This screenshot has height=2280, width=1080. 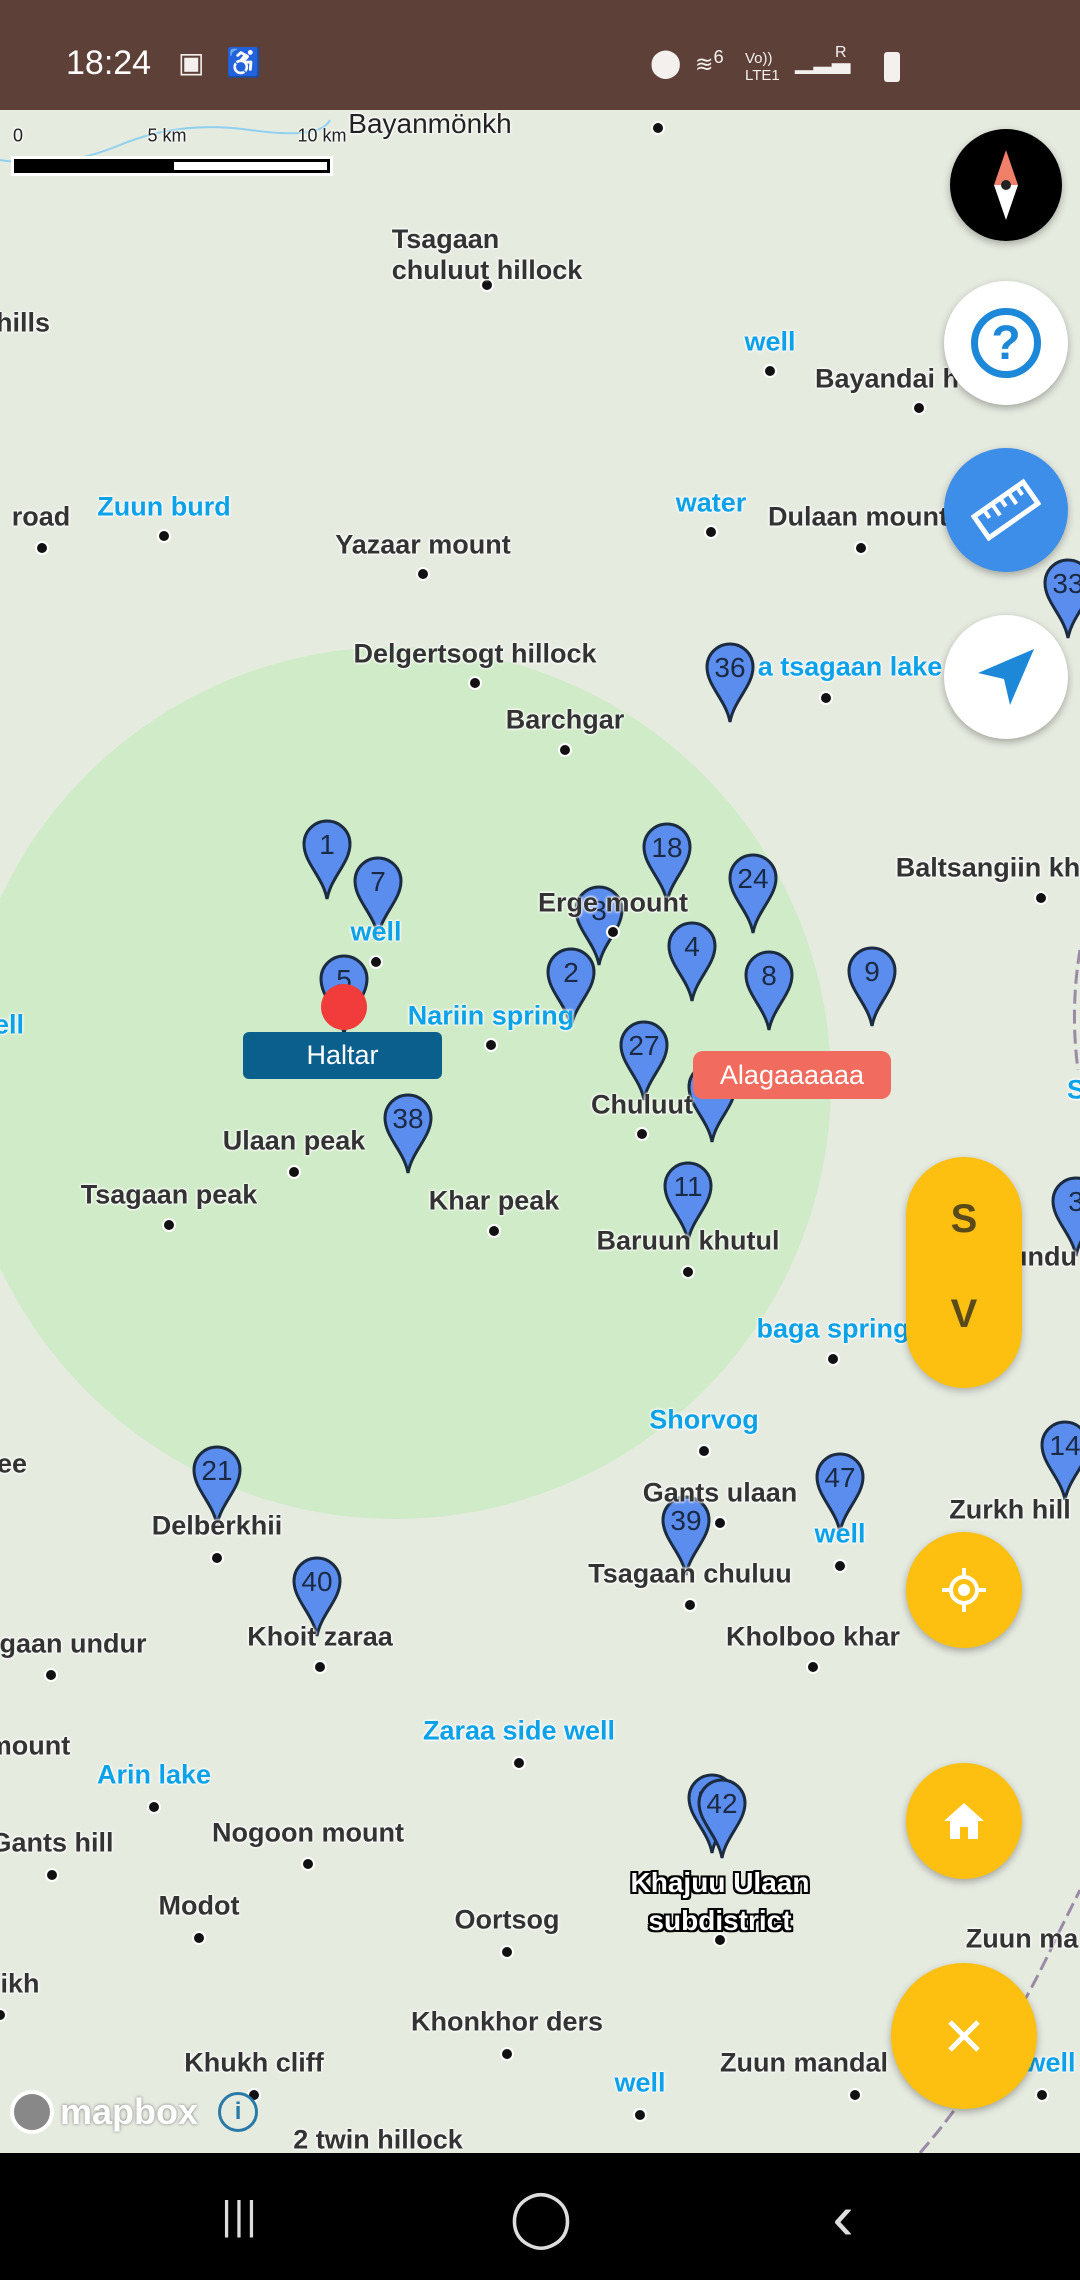 I want to click on map-pin: 33, so click(x=1061, y=598).